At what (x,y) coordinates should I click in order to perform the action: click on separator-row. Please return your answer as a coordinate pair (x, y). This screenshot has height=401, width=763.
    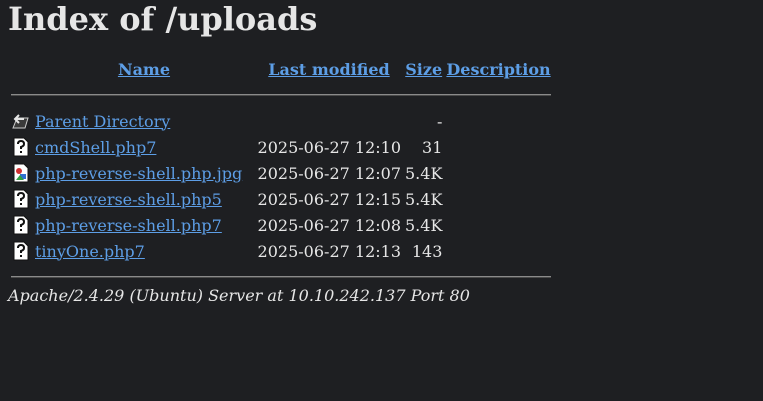
    Looking at the image, I should click on (281, 95).